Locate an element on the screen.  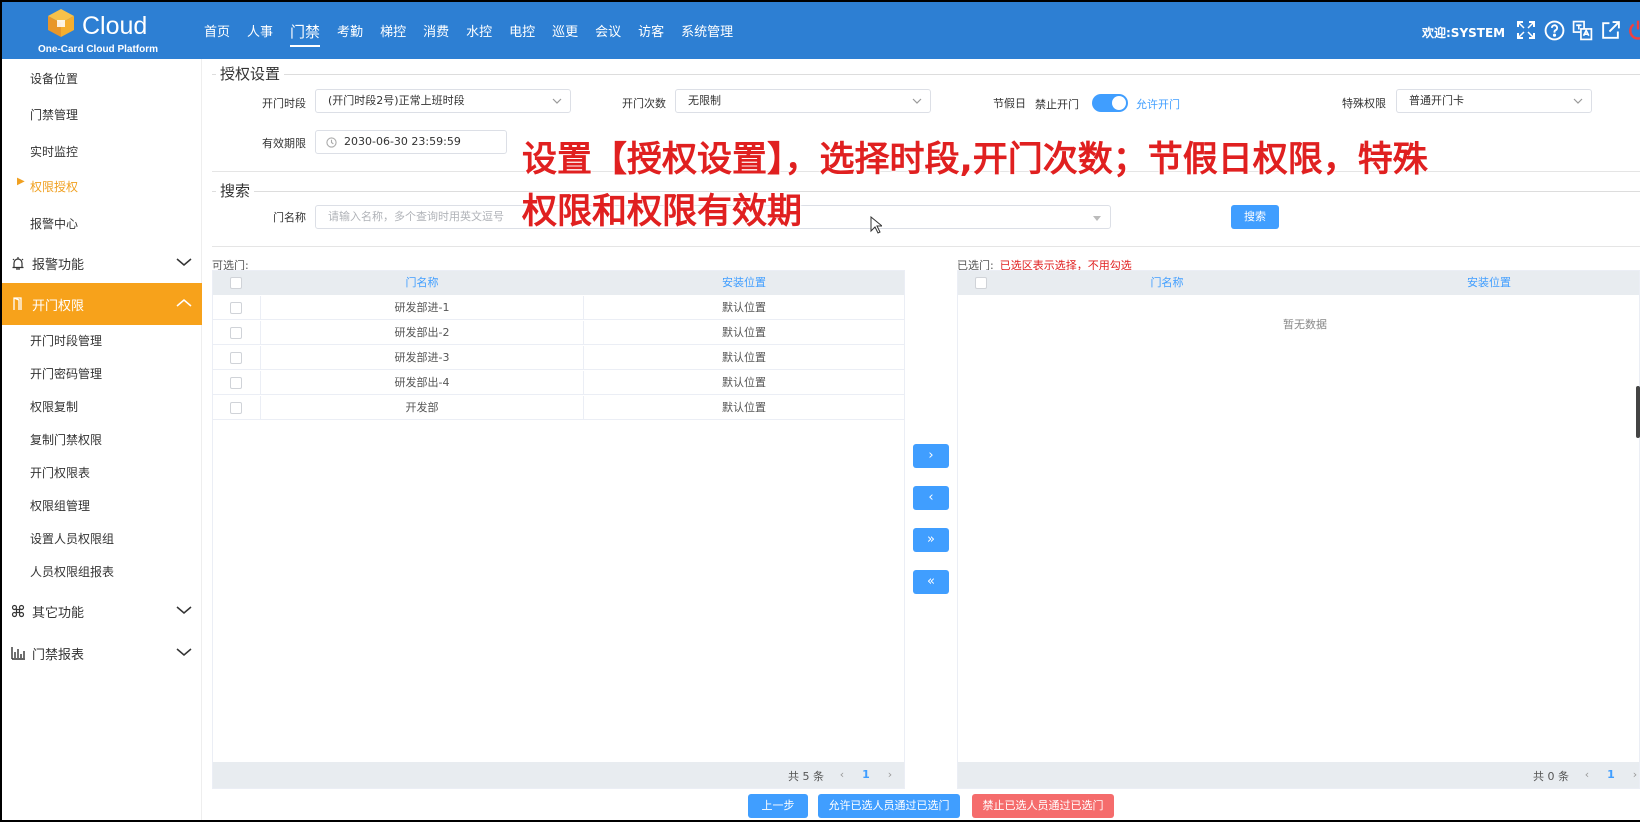
header-icons is located at coordinates (1577, 30).